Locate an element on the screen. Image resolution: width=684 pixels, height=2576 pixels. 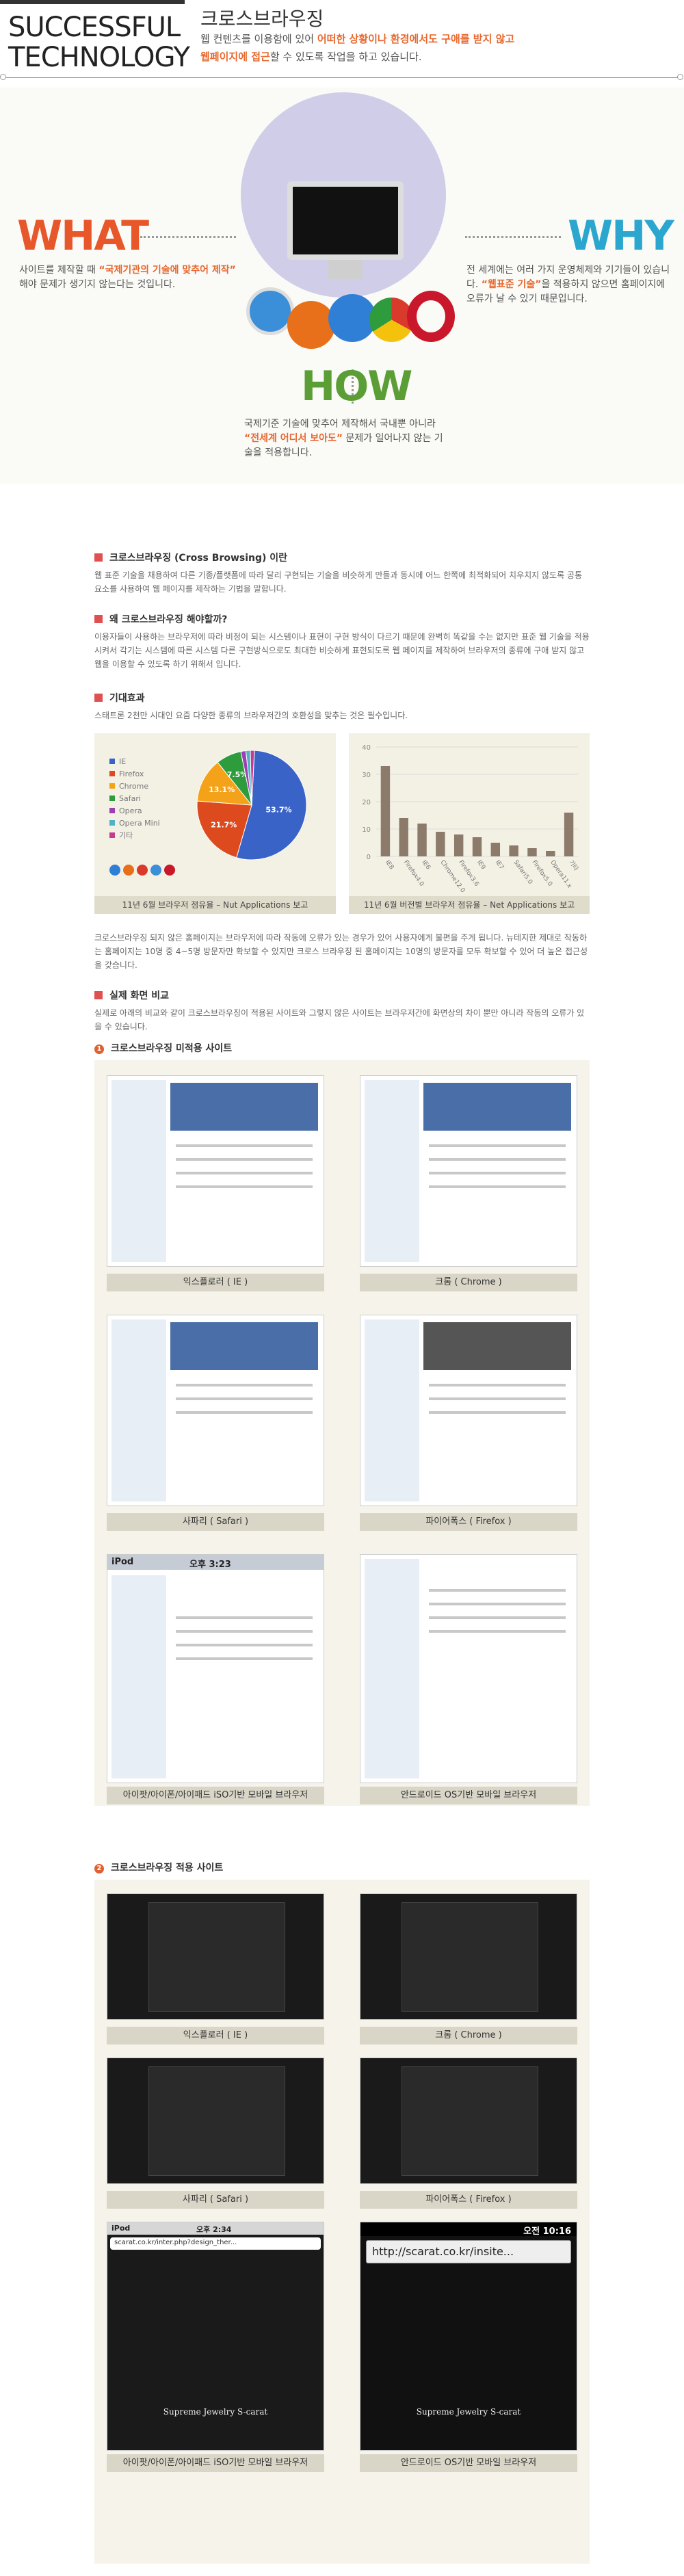
x-tick-label: IE7 is located at coordinates (500, 865).